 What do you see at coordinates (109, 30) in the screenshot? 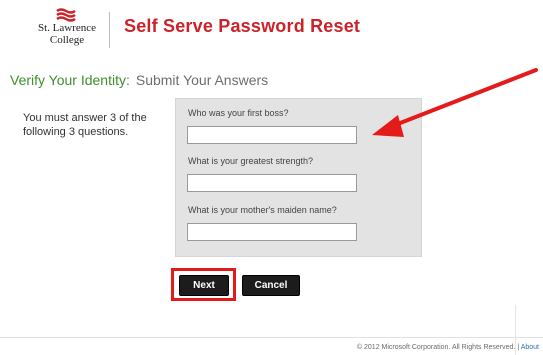
I see `header-divider` at bounding box center [109, 30].